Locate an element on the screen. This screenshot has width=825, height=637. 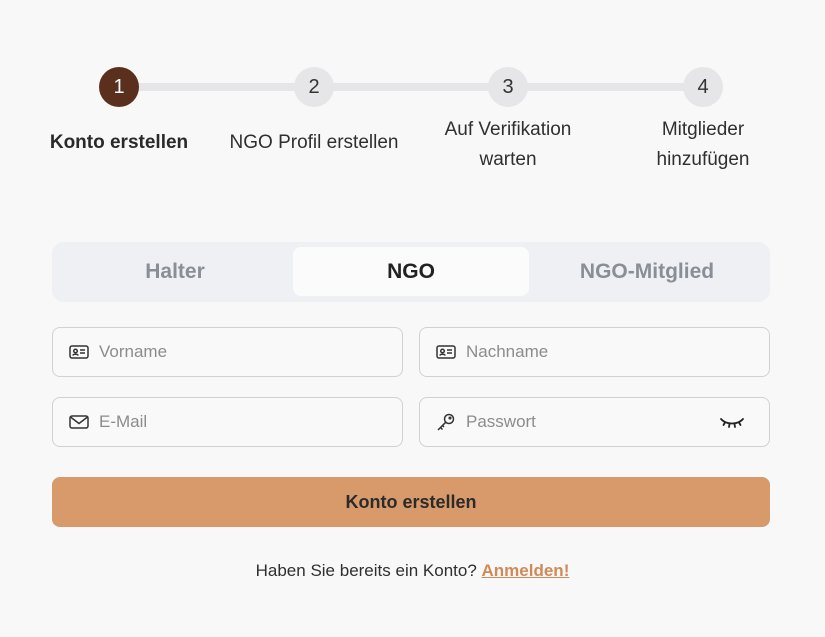
tab-halter: Halter is located at coordinates (175, 271).